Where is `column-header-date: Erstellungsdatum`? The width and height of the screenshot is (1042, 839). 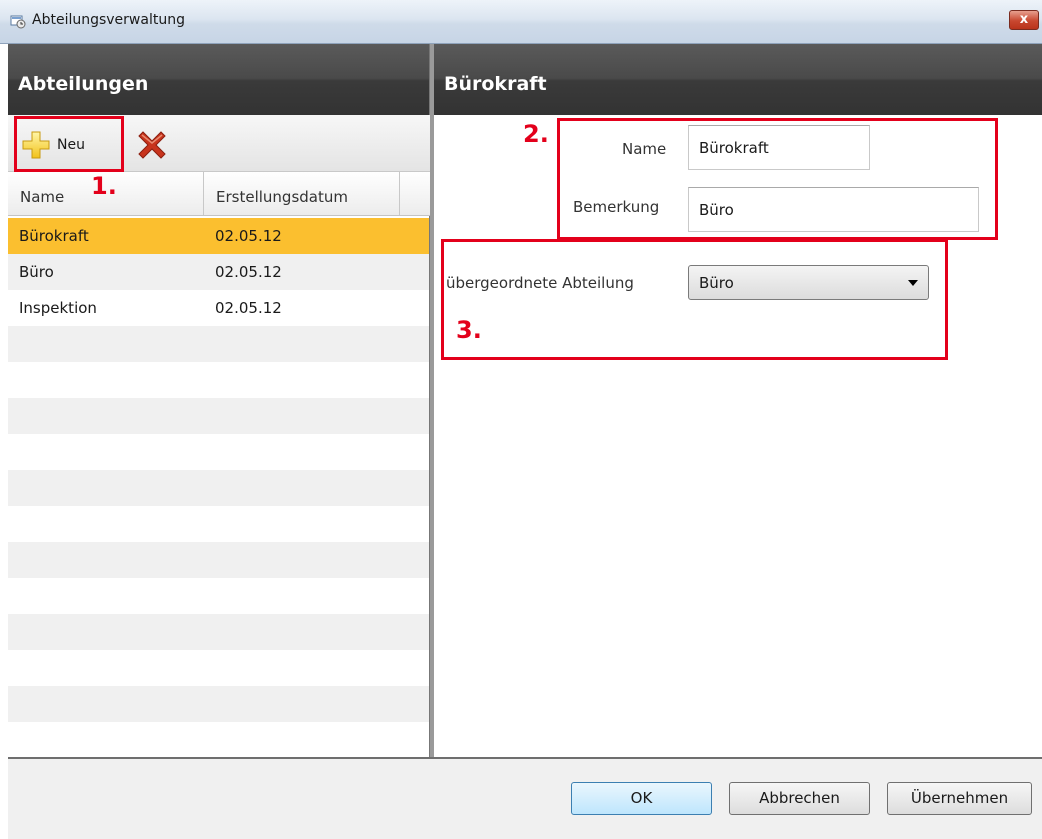 column-header-date: Erstellungsdatum is located at coordinates (302, 193).